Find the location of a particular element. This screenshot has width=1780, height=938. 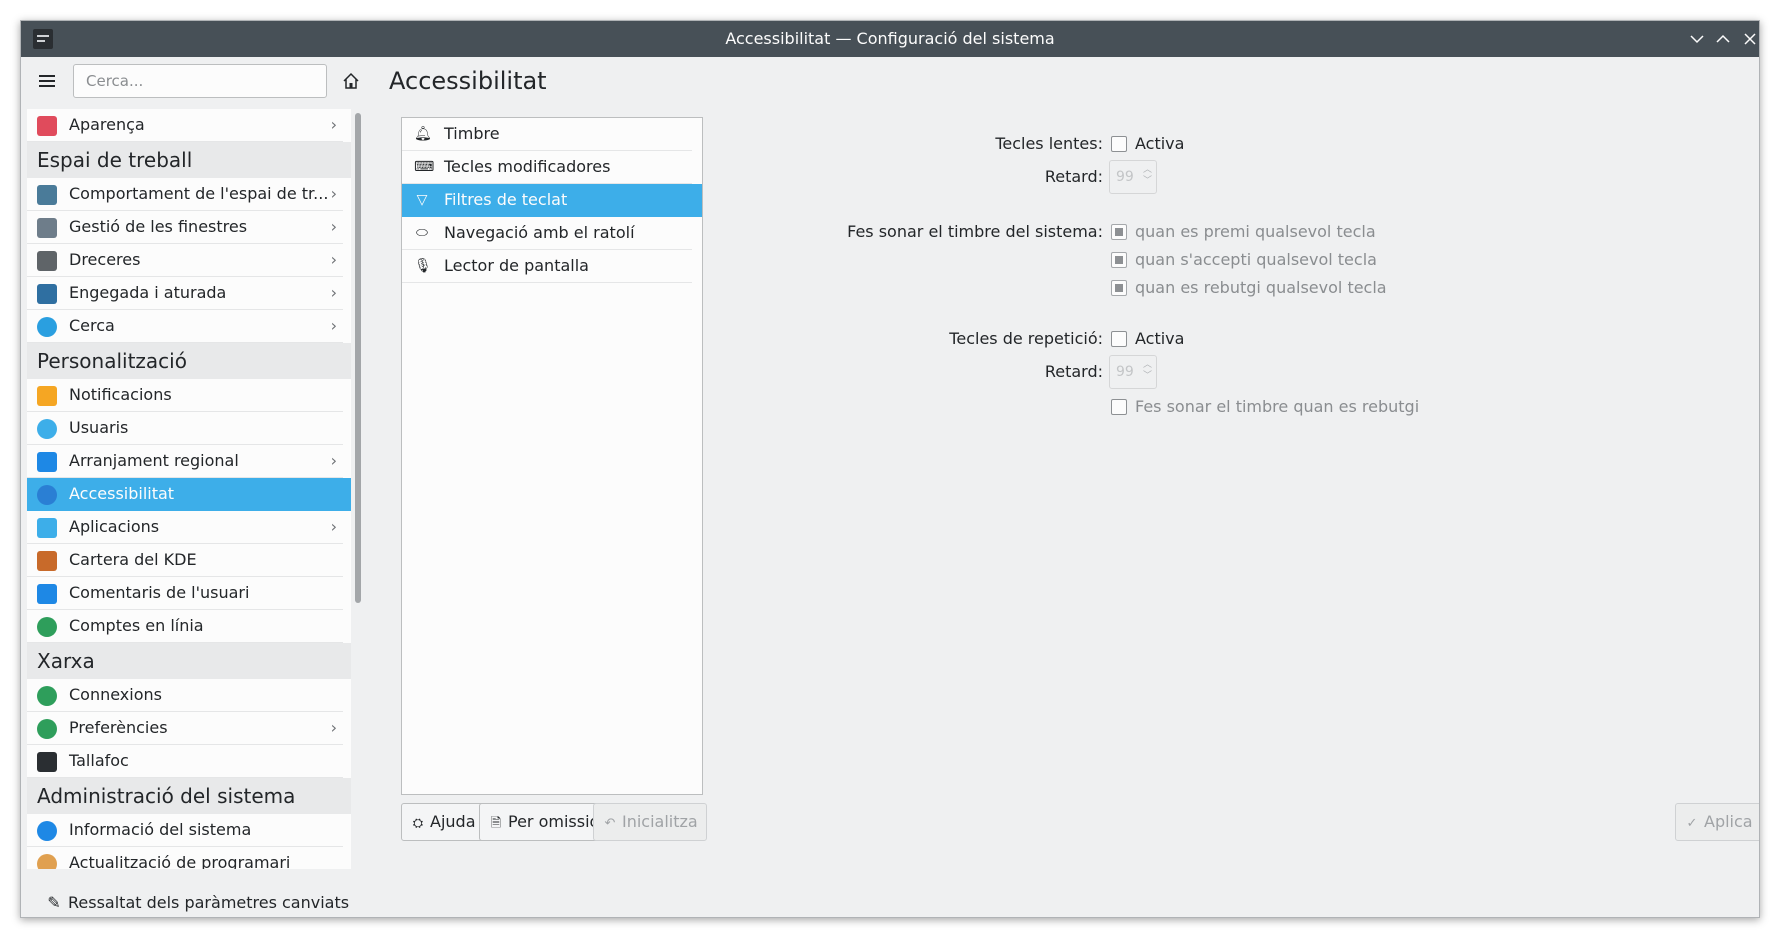

help-button: ⛭ Ajuda is located at coordinates (443, 822).